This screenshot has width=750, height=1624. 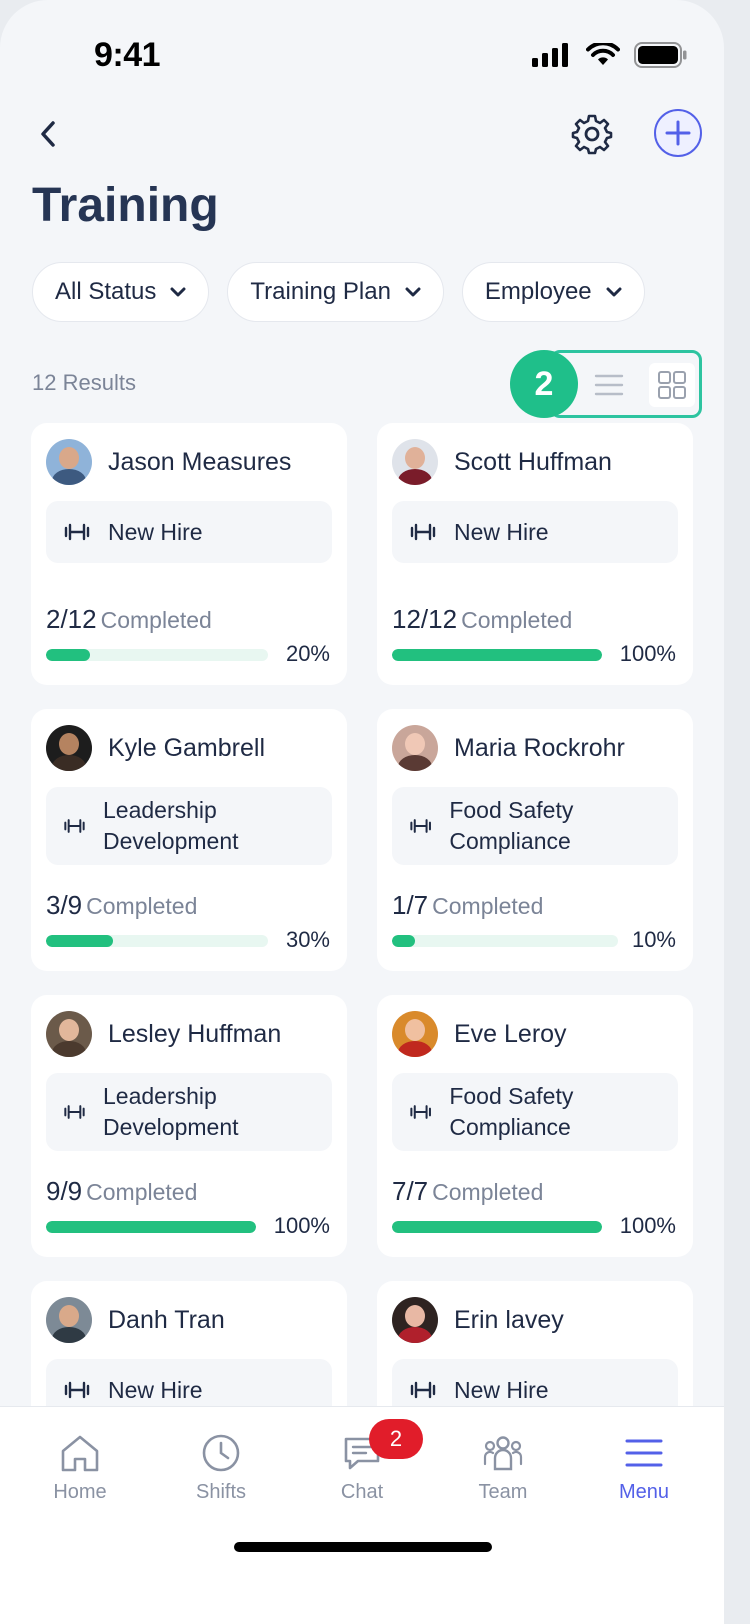 I want to click on tab-label: Chat, so click(x=362, y=1492).